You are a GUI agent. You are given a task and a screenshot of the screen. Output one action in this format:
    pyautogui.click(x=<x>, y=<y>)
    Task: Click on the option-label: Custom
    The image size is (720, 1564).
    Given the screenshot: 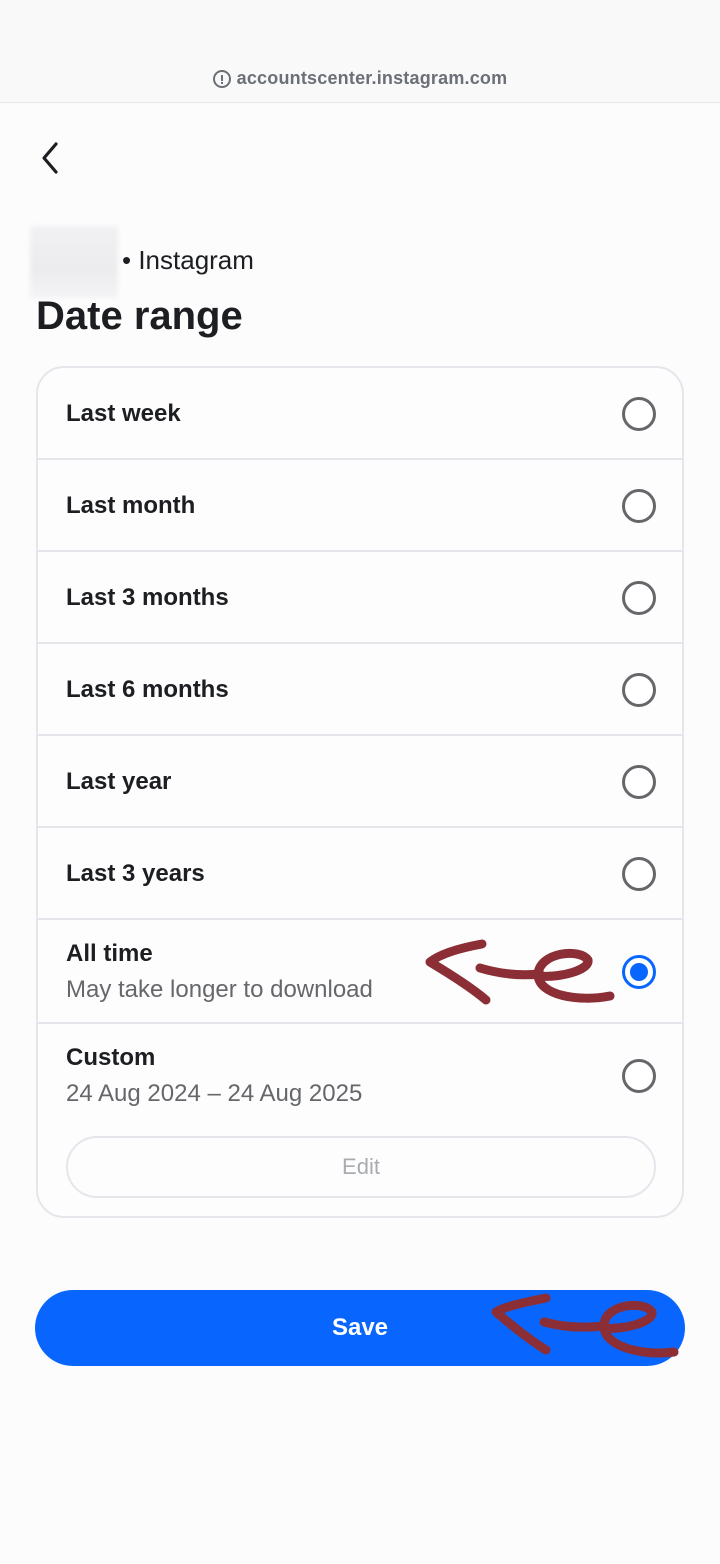 What is the action you would take?
    pyautogui.click(x=111, y=1057)
    